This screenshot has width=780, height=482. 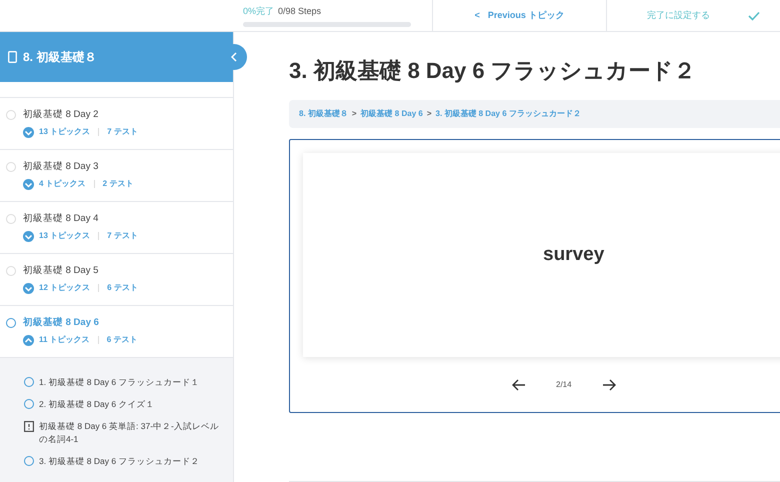 What do you see at coordinates (60, 167) in the screenshot?
I see `section-title: 初級基礎 8 Day 3` at bounding box center [60, 167].